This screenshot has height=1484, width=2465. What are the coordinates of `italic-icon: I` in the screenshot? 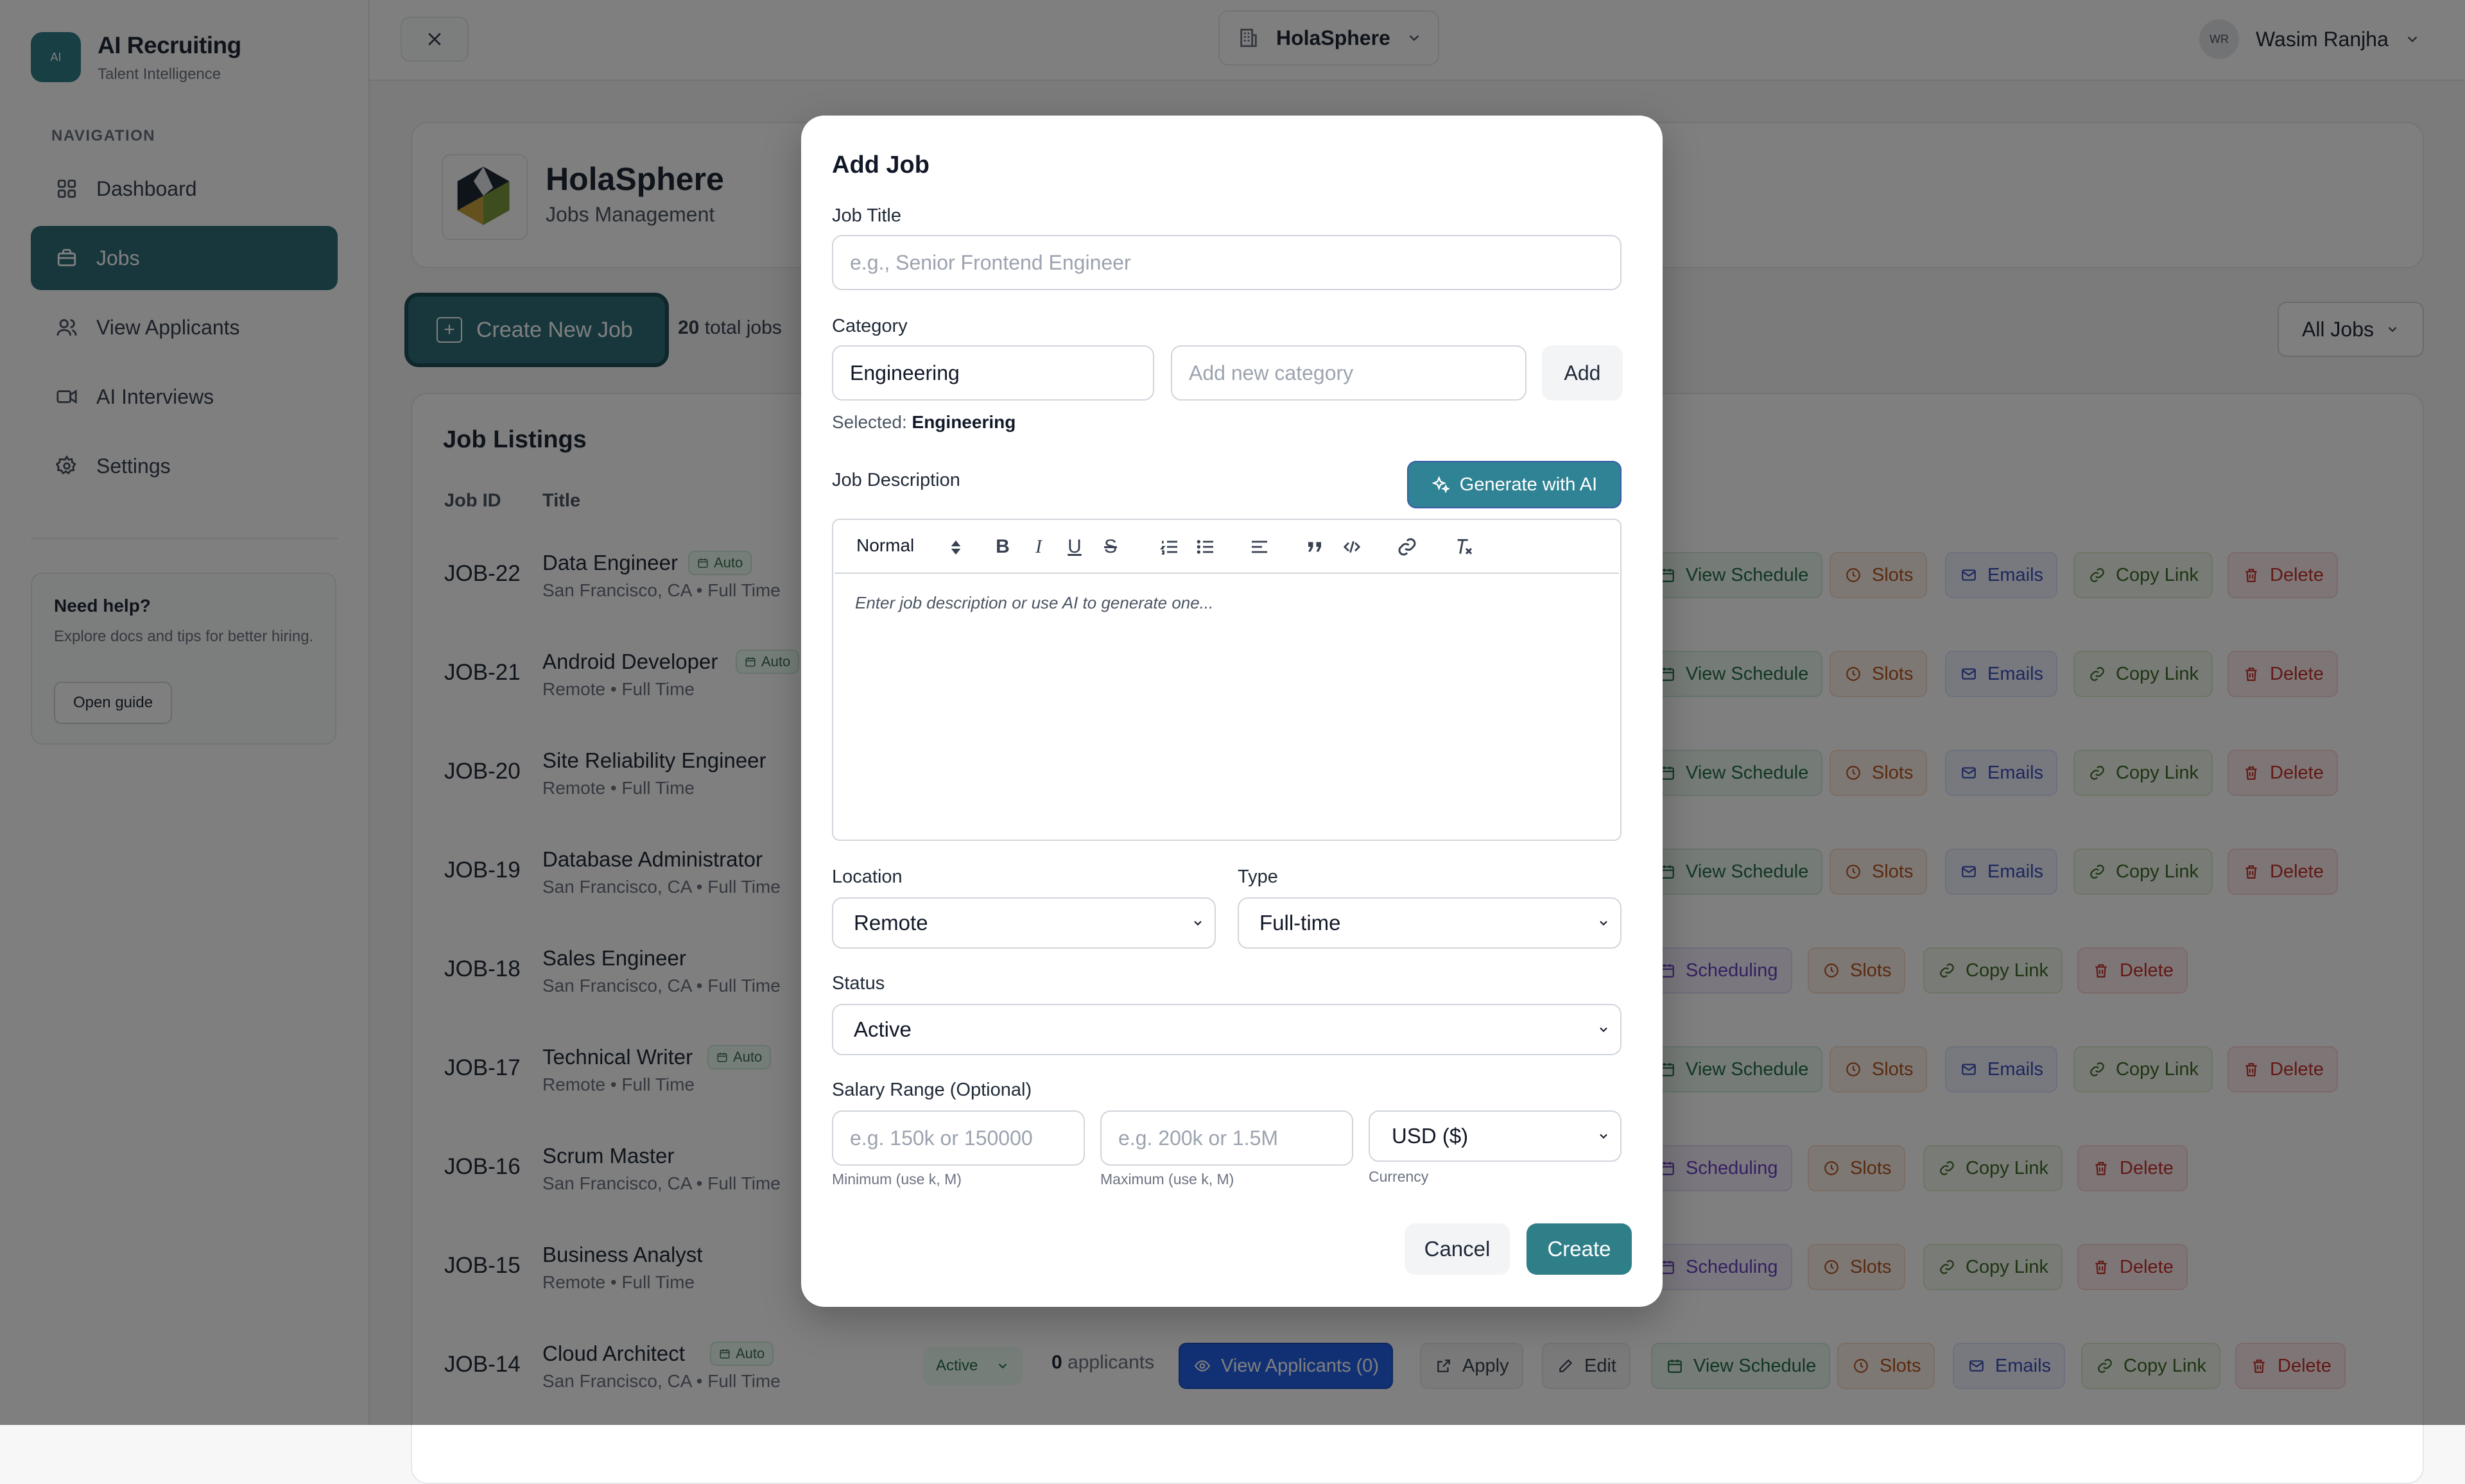 It's located at (1038, 546).